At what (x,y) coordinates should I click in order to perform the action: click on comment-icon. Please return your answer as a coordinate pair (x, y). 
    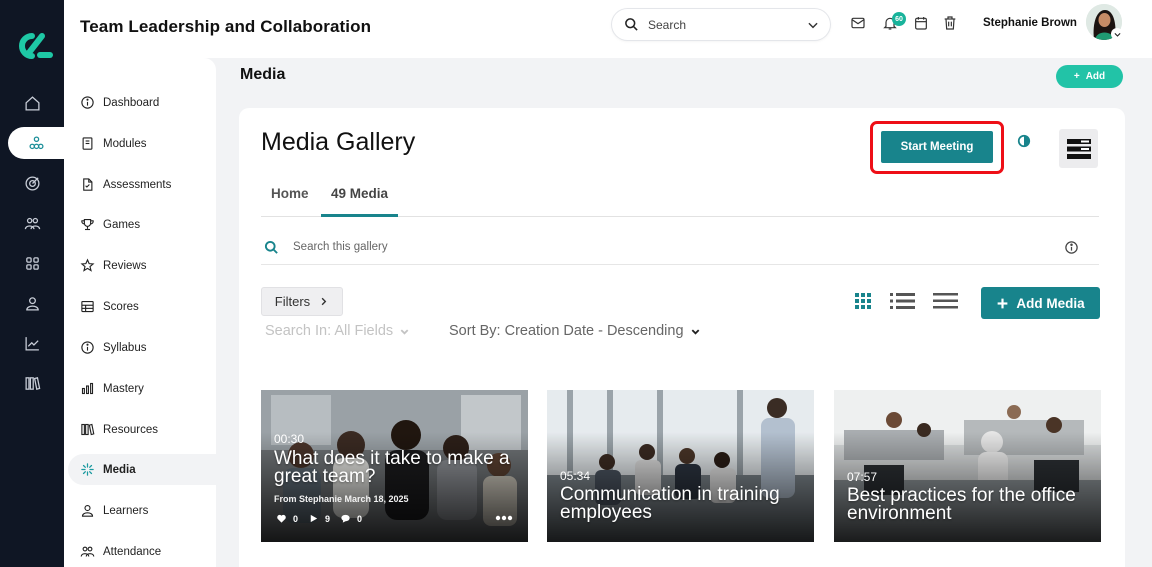
    Looking at the image, I should click on (345, 518).